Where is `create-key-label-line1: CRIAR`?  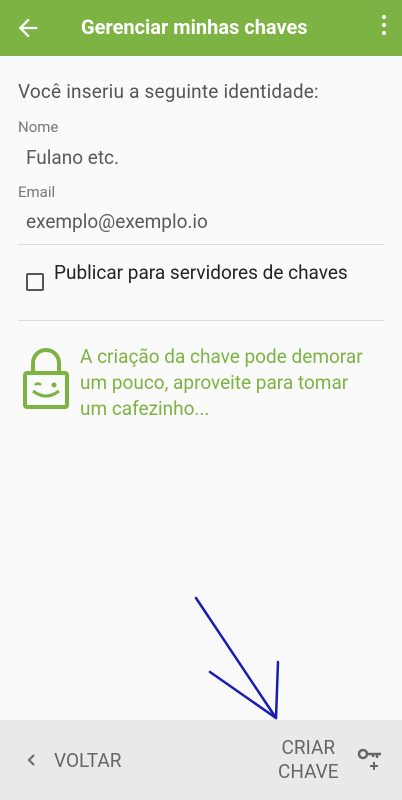 create-key-label-line1: CRIAR is located at coordinates (308, 747).